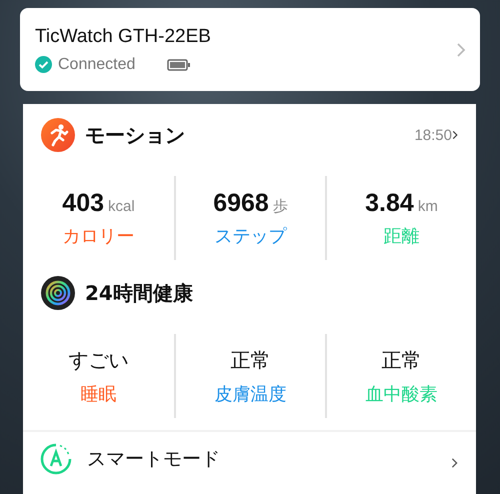 This screenshot has height=494, width=500. Describe the element at coordinates (58, 135) in the screenshot. I see `running-person-icon` at that location.